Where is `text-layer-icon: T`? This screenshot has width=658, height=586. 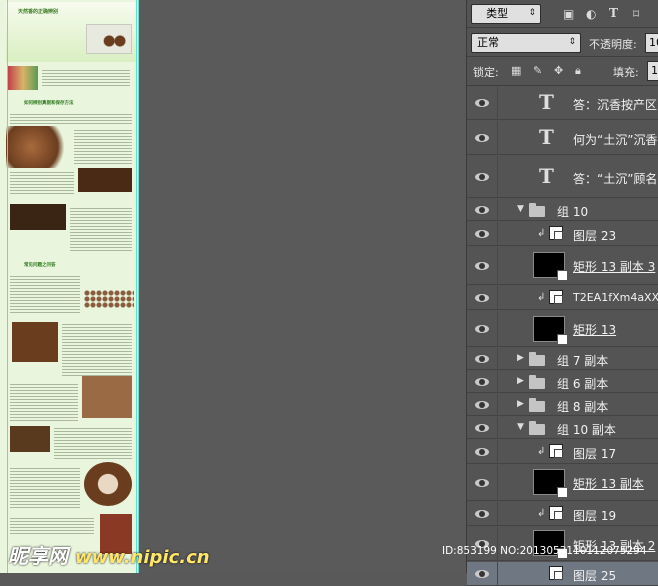
text-layer-icon: T is located at coordinates (546, 137).